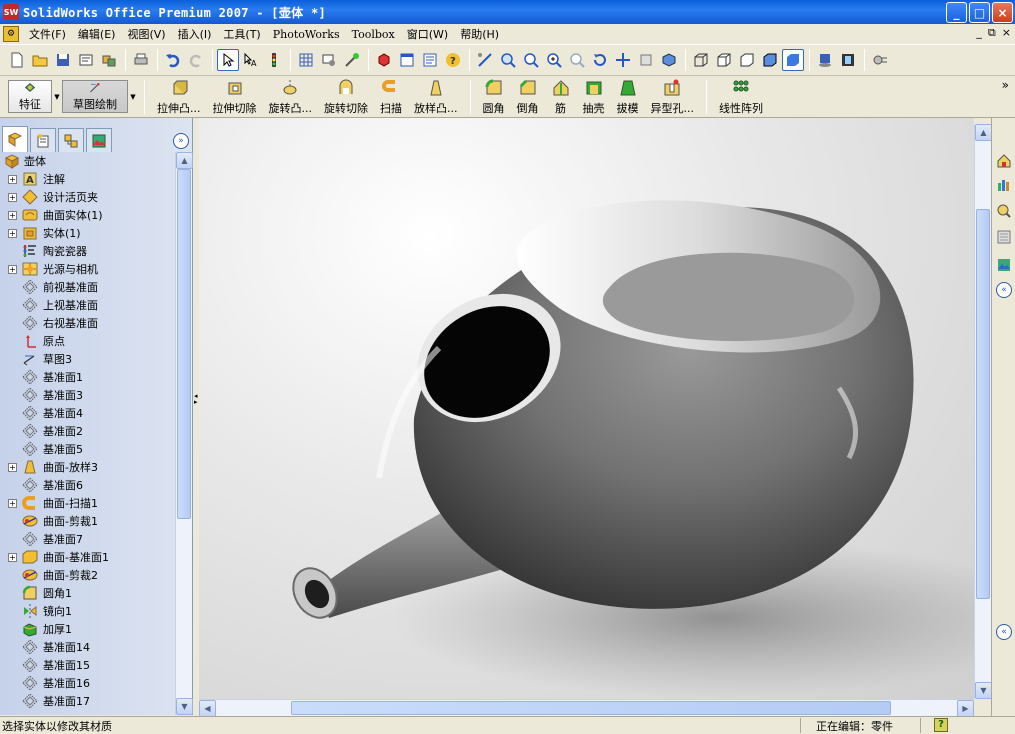  I want to click on select-icon, so click(228, 60).